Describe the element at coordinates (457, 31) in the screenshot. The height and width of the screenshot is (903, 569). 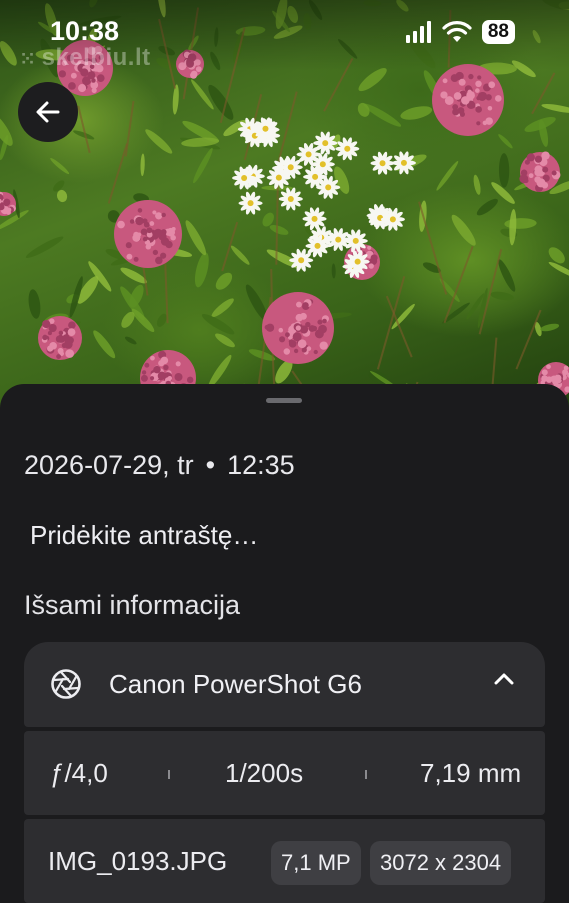
I see `wifi-icon` at that location.